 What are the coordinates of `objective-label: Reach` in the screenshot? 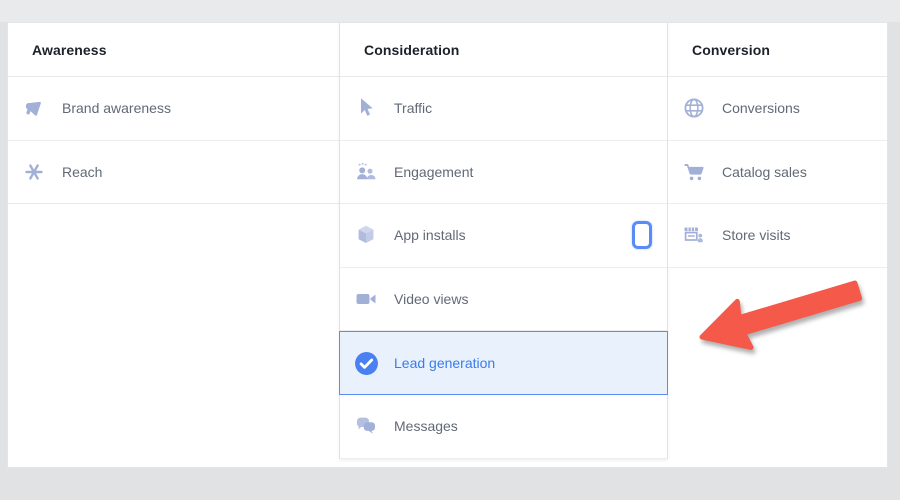 It's located at (82, 171).